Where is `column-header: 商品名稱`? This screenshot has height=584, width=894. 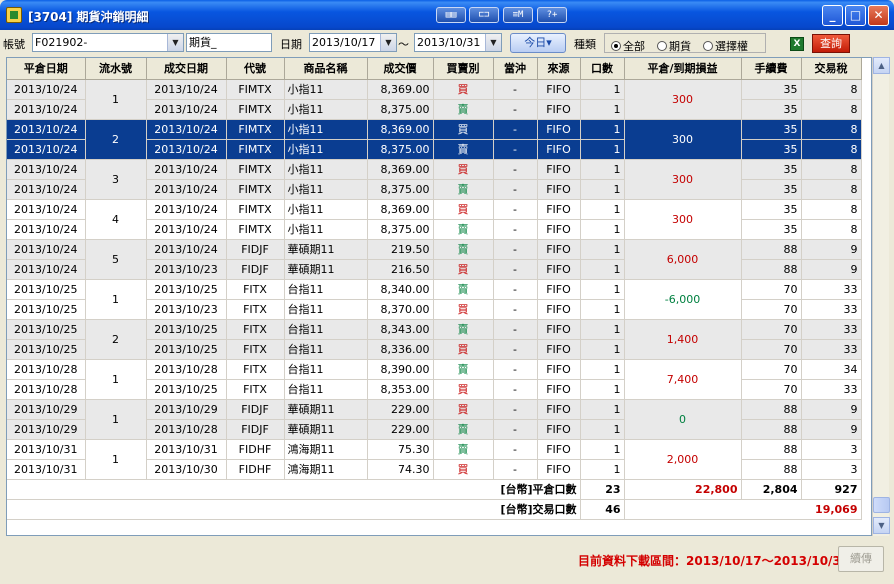
column-header: 商品名稱 is located at coordinates (326, 69).